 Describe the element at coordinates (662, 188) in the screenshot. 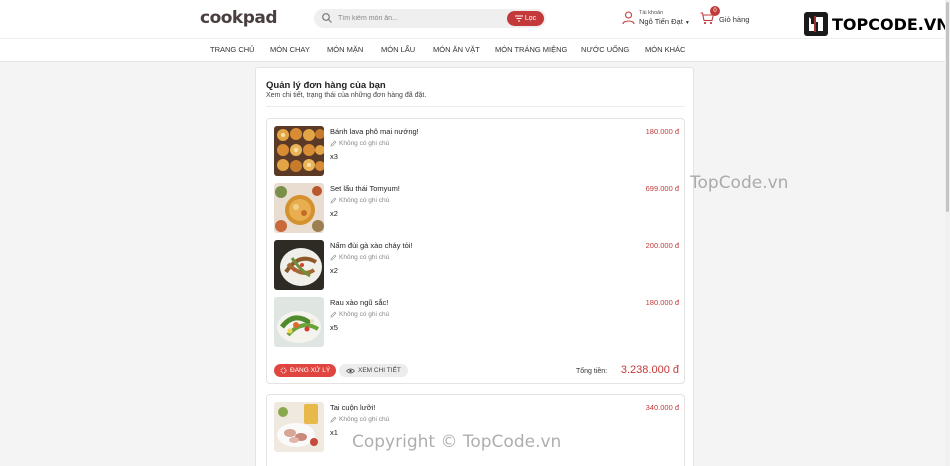

I see `item-price: 699.000 đ` at that location.